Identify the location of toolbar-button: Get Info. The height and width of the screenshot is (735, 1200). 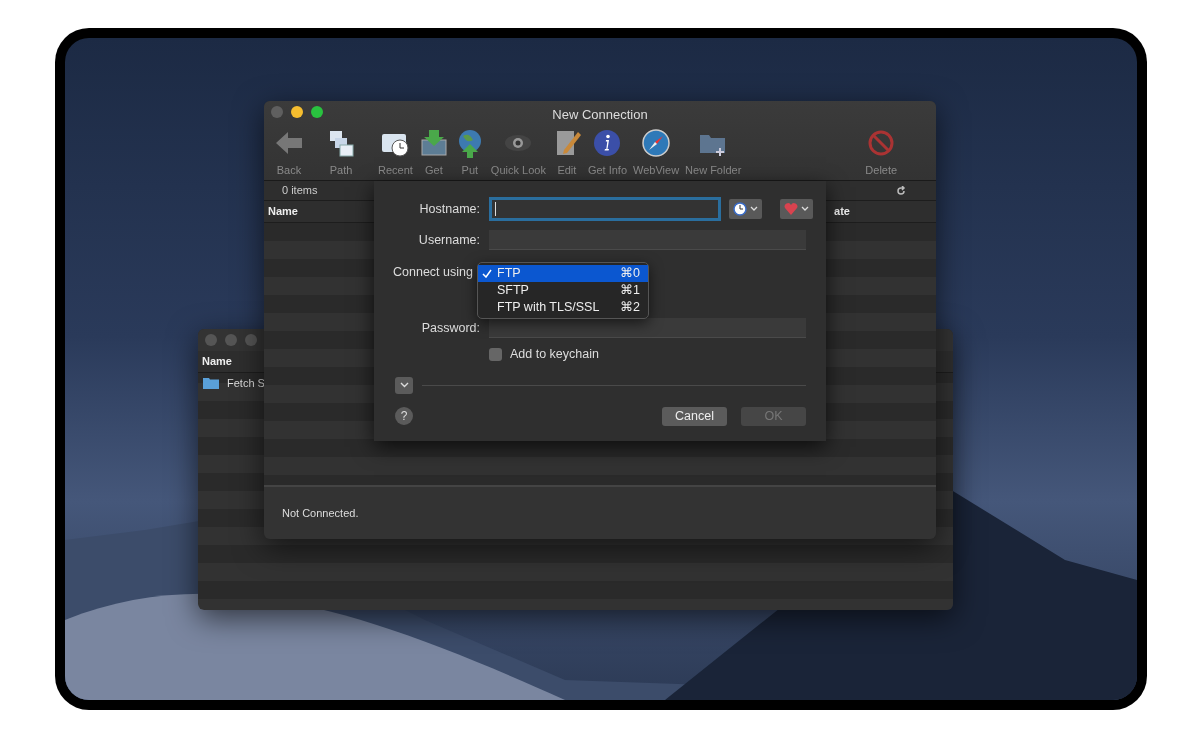
(607, 153).